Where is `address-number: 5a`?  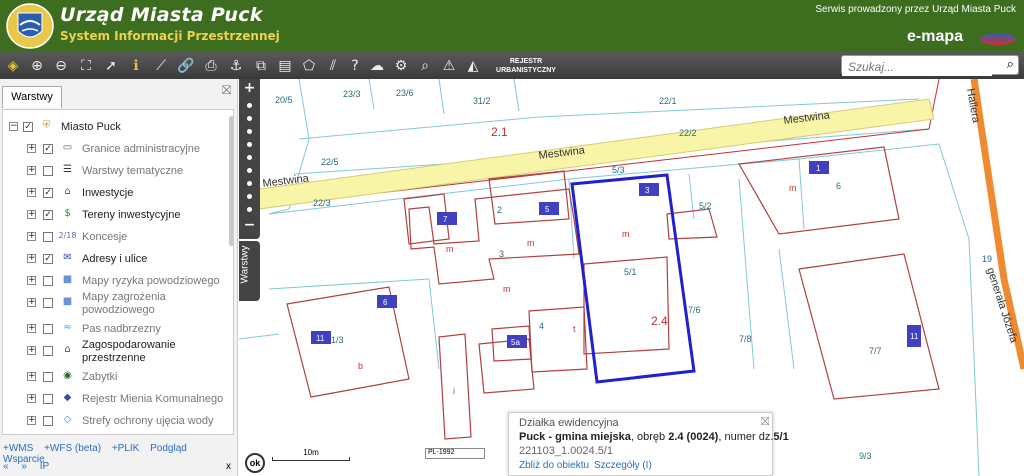
address-number: 5a is located at coordinates (515, 342).